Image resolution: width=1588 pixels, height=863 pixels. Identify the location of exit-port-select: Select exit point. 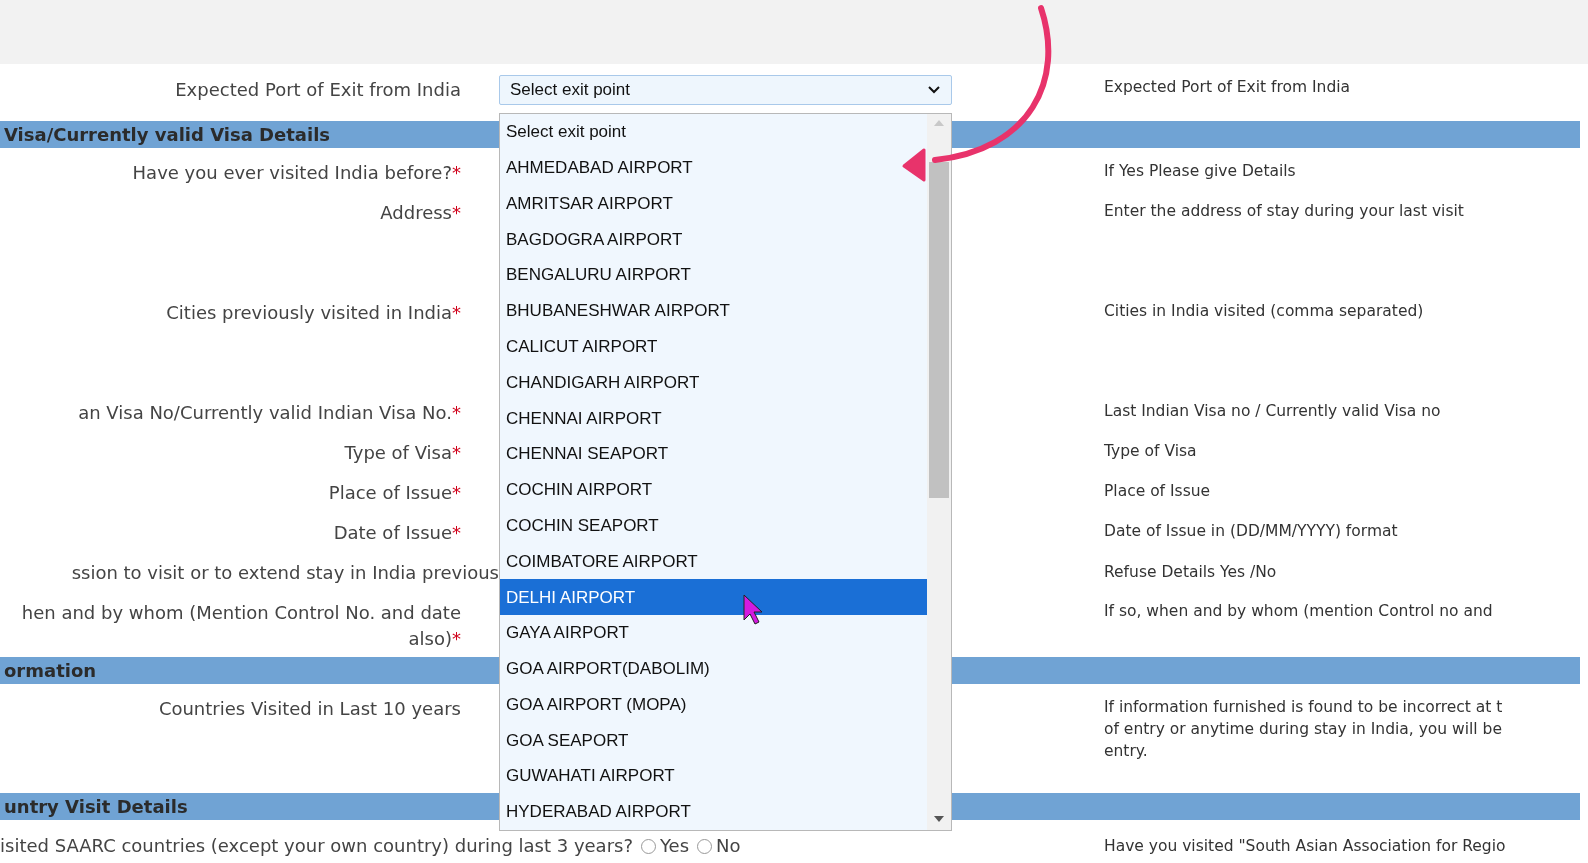
(725, 90).